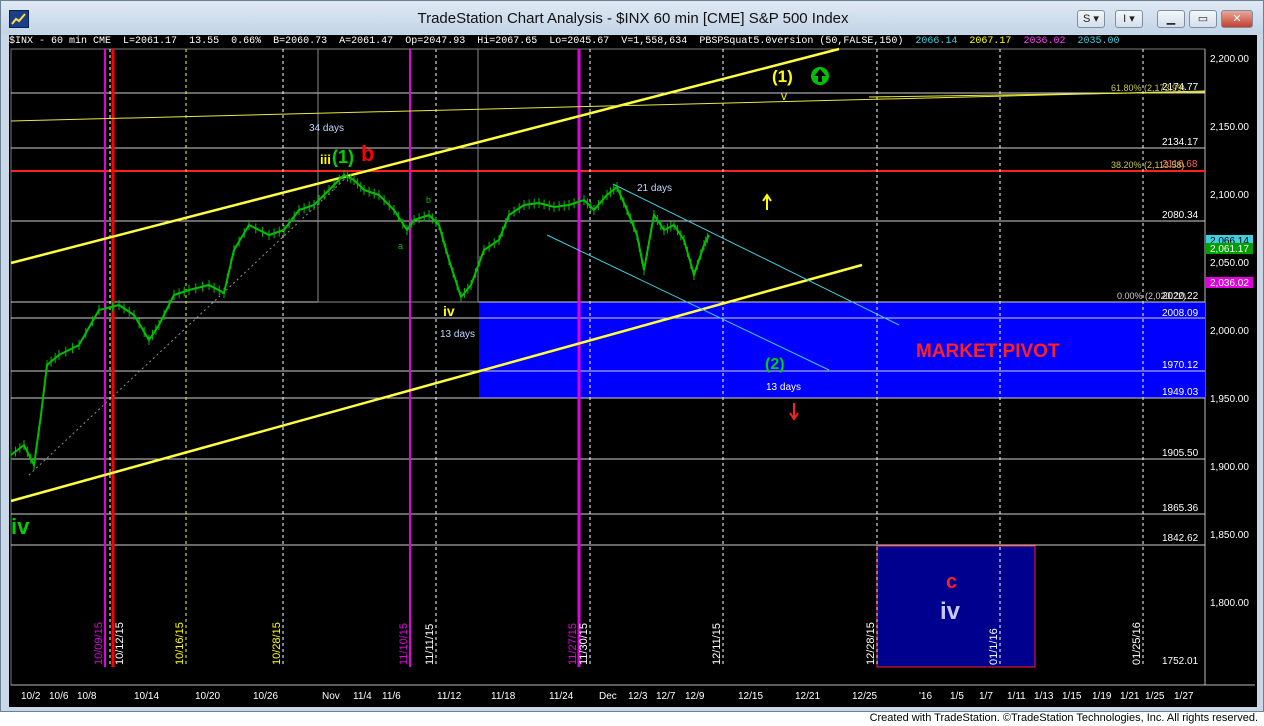 Image resolution: width=1264 pixels, height=726 pixels. I want to click on date-tick-label: 1/25, so click(1155, 696).